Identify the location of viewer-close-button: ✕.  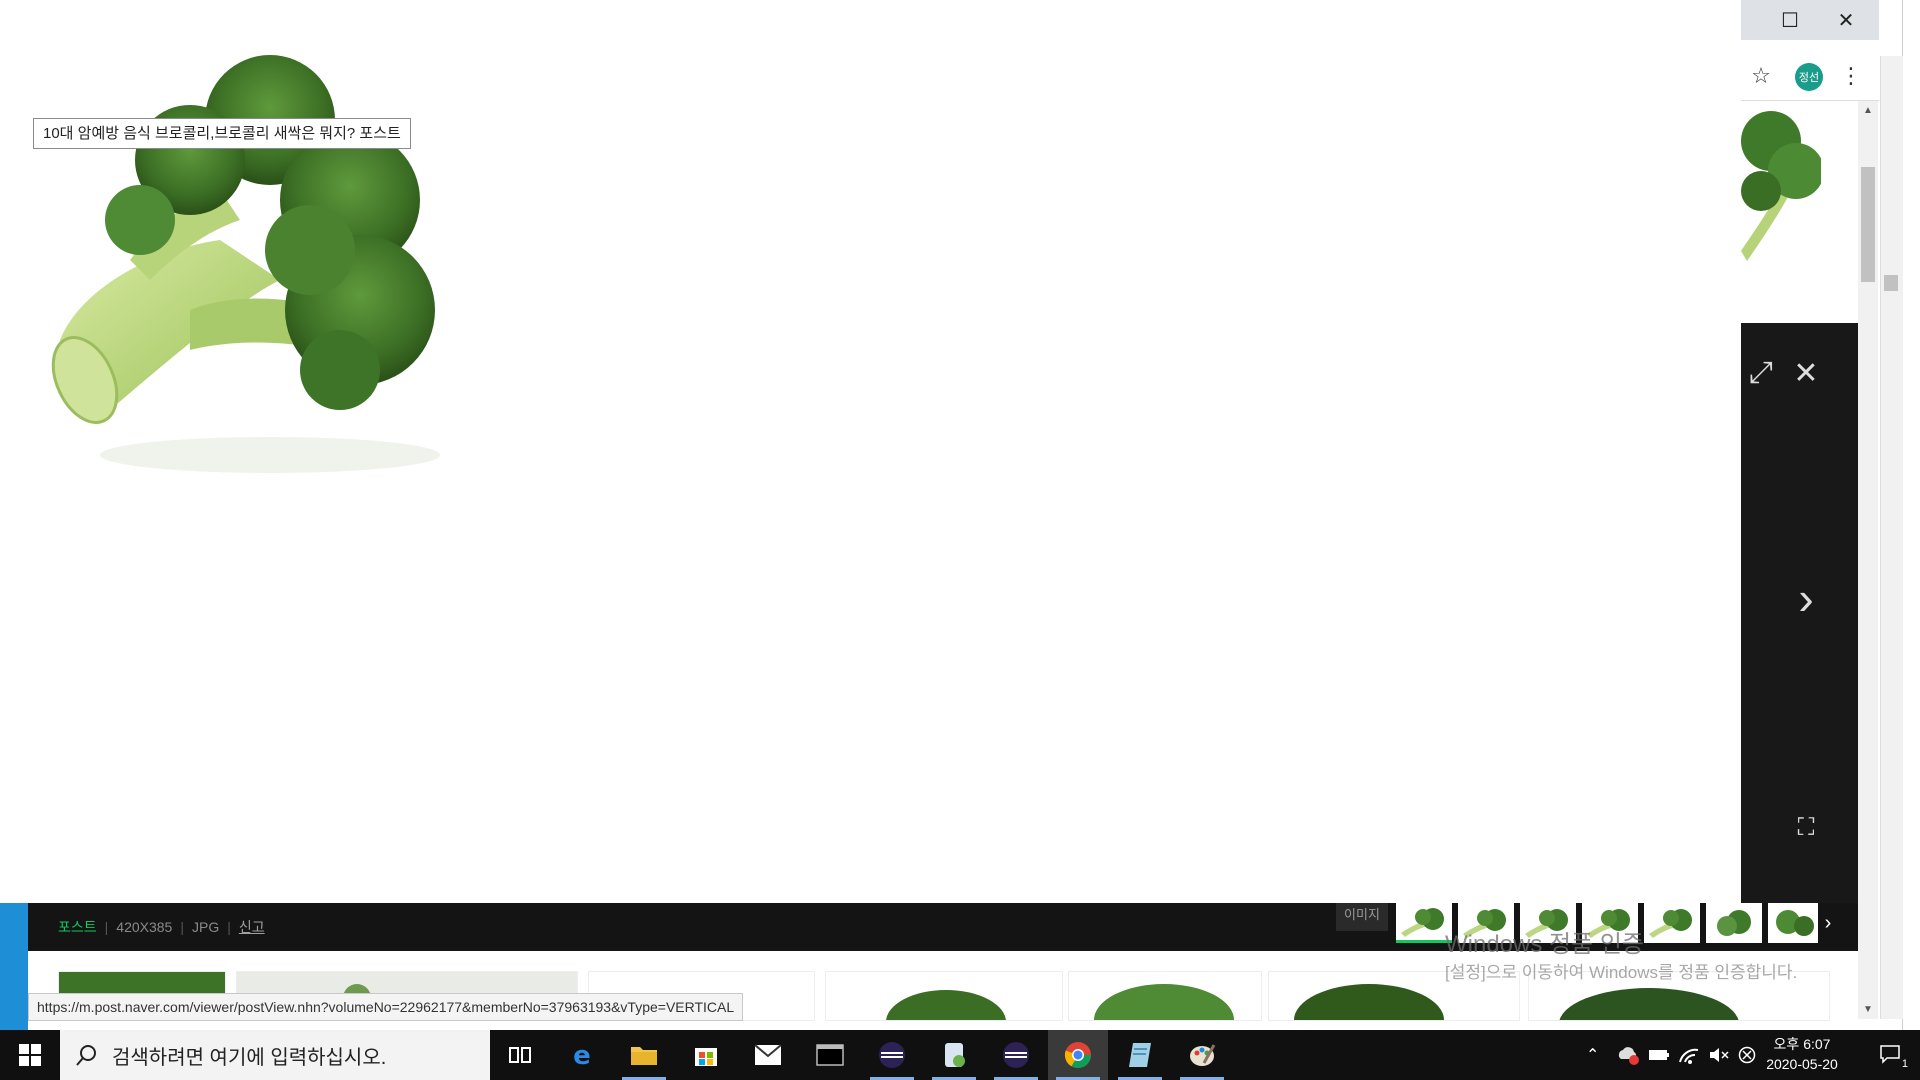
(1806, 373).